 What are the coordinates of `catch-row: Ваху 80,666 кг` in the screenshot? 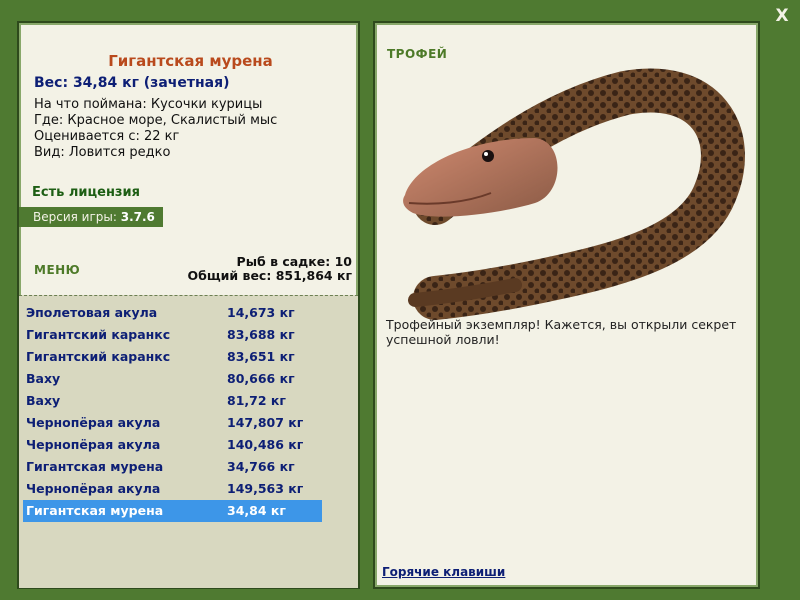 It's located at (173, 379).